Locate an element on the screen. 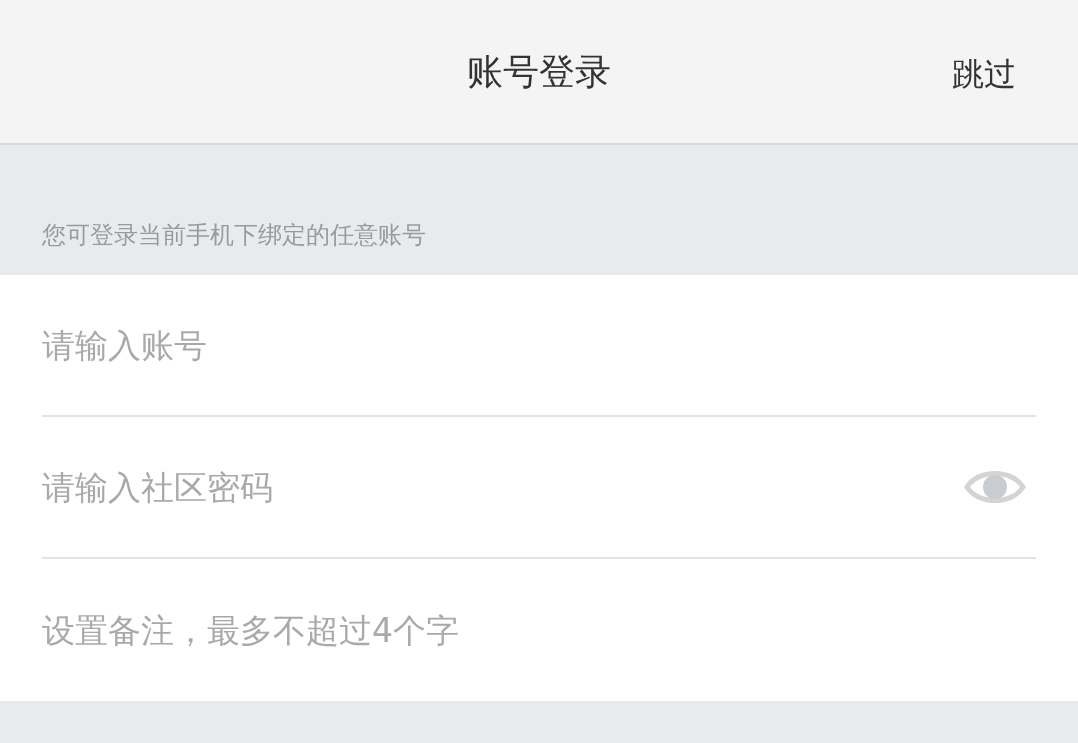 This screenshot has width=1078, height=743. input-field: 请输入账号 is located at coordinates (539, 345).